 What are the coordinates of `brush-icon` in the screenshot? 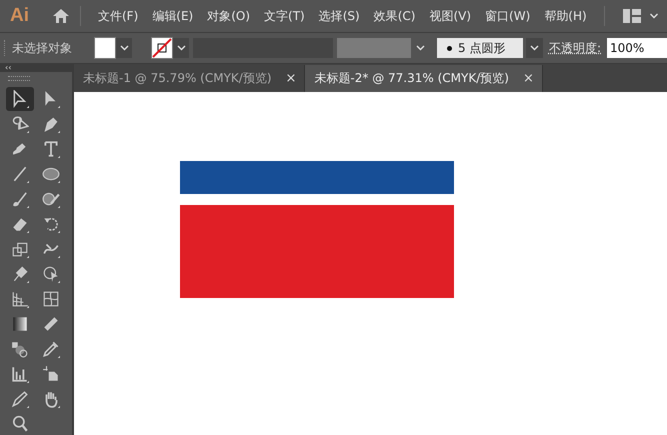 It's located at (20, 199).